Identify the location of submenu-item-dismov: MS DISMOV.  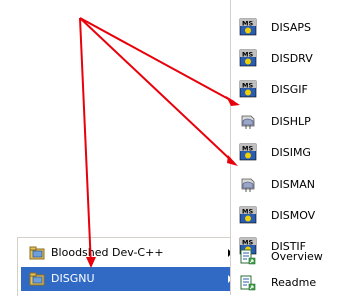
(295, 214).